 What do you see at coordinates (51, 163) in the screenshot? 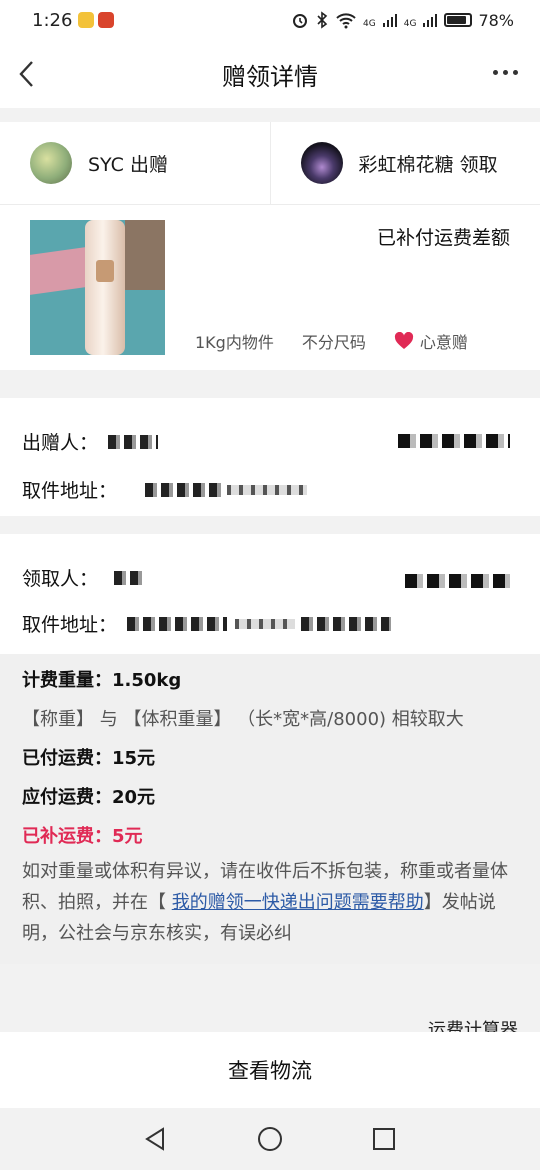
I see `giver-avatar` at bounding box center [51, 163].